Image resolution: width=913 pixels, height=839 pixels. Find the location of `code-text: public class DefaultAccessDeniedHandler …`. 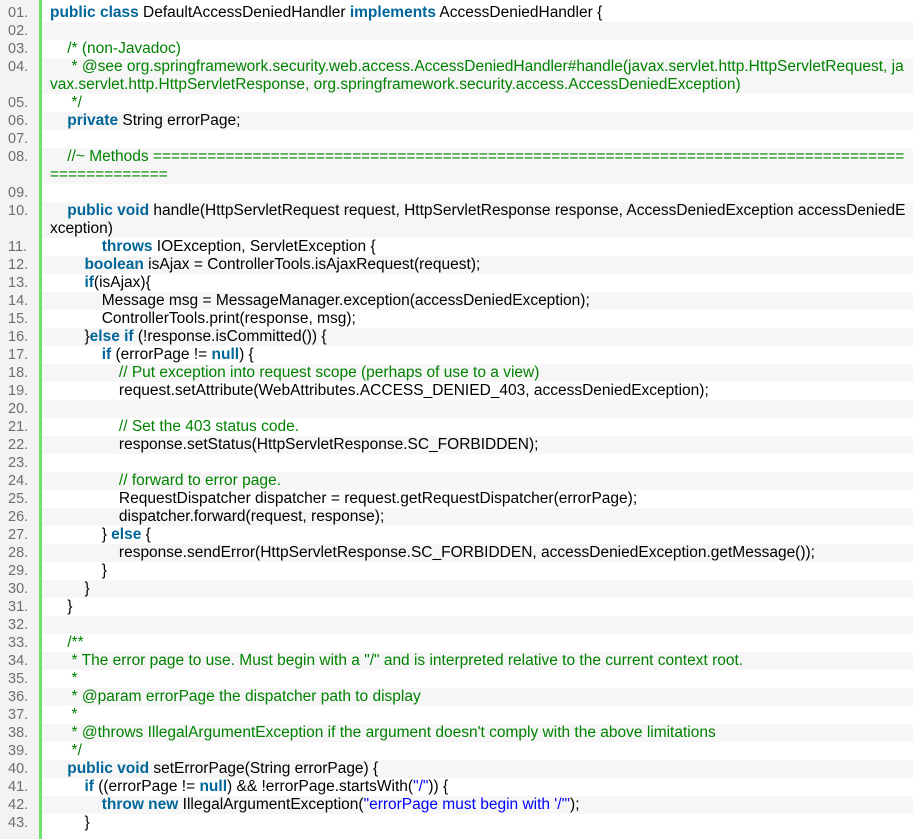

code-text: public class DefaultAccessDeniedHandler … is located at coordinates (477, 13).